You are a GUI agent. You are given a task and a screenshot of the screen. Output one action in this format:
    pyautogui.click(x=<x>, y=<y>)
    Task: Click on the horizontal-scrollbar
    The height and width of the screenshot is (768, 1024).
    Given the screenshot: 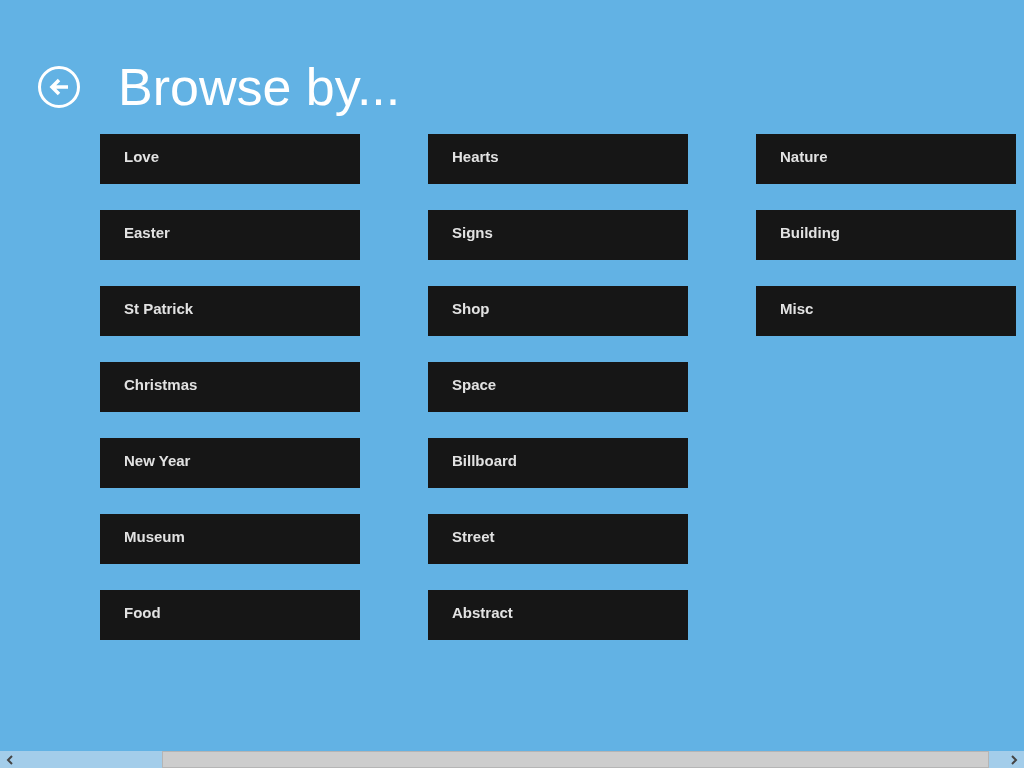 What is the action you would take?
    pyautogui.click(x=512, y=759)
    